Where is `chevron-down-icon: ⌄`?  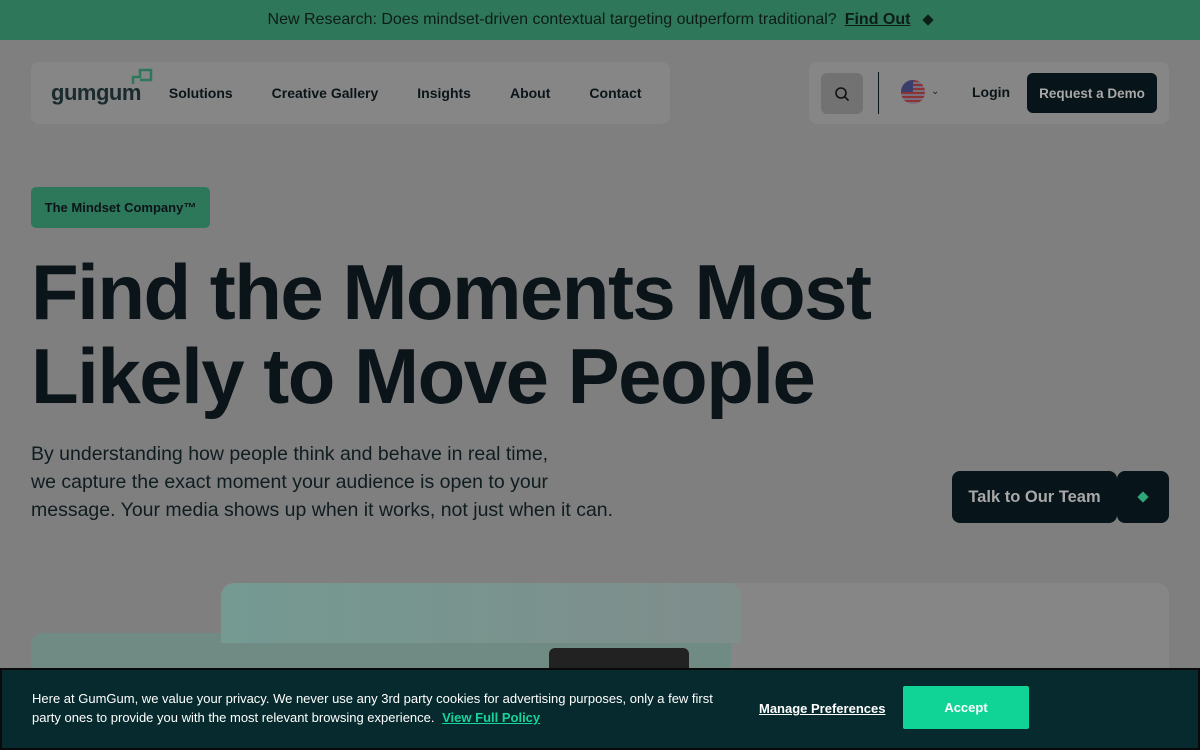
chevron-down-icon: ⌄ is located at coordinates (935, 91).